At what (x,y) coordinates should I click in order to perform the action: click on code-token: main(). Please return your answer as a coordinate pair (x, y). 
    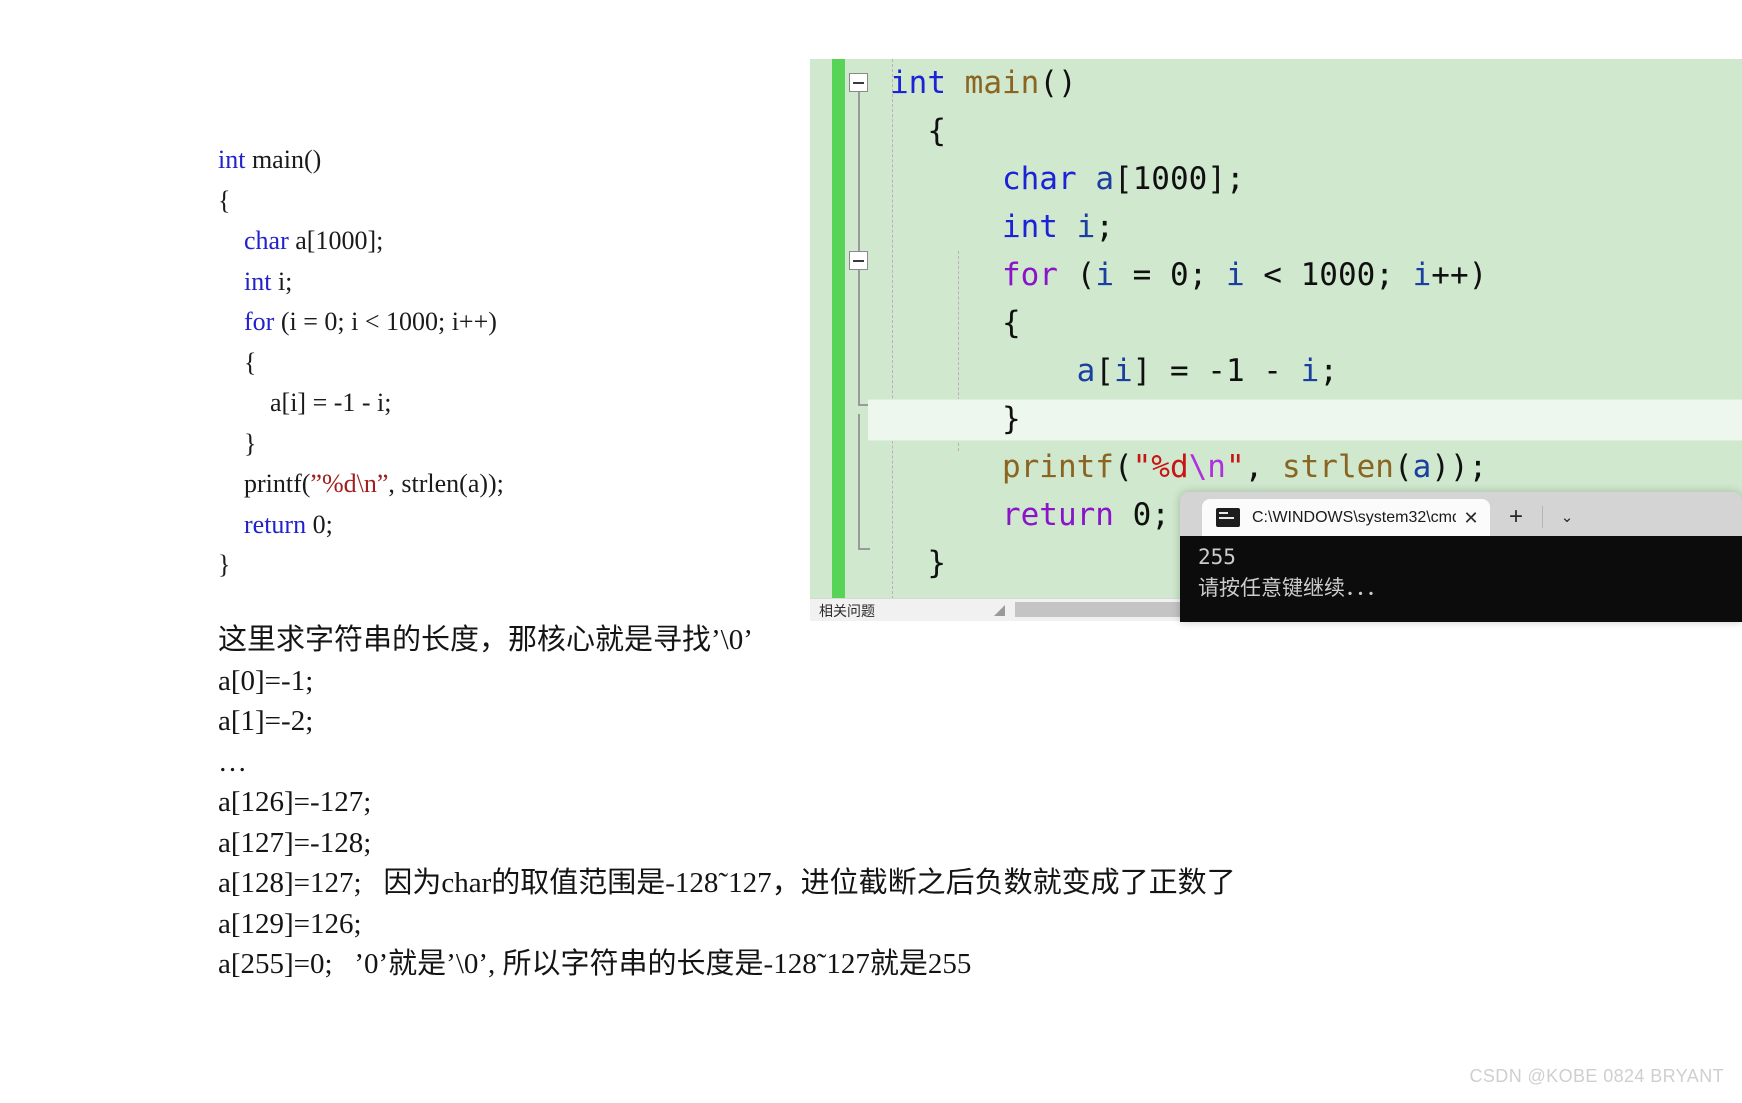
    Looking at the image, I should click on (286, 159).